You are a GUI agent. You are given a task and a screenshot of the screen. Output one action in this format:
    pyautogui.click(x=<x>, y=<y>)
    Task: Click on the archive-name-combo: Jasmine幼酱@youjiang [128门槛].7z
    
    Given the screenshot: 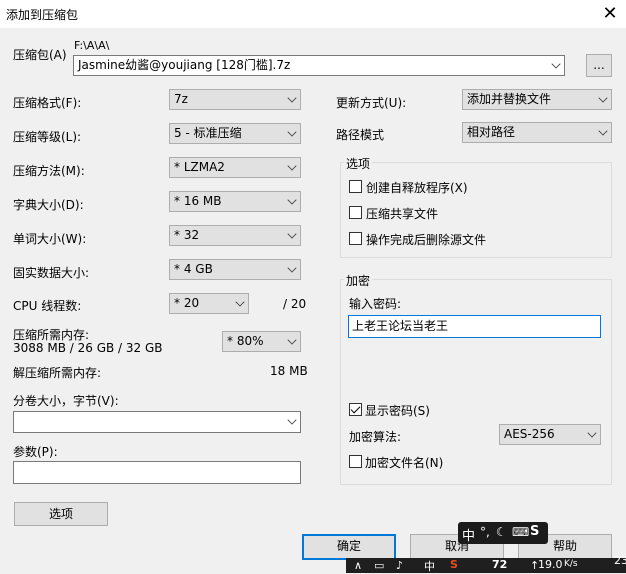 What is the action you would take?
    pyautogui.click(x=319, y=65)
    